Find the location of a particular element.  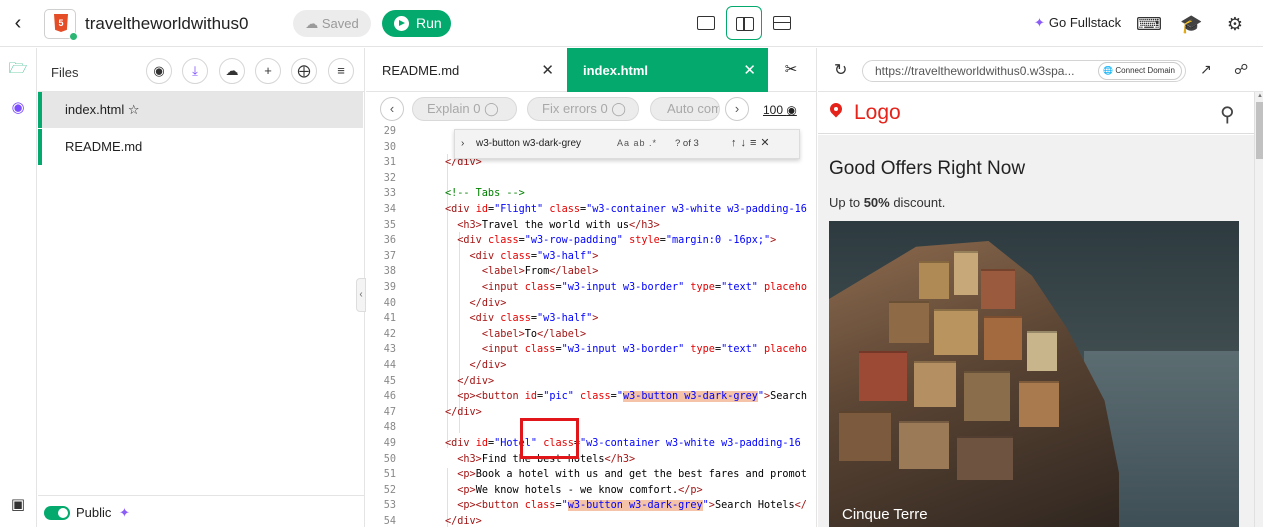

code-line: 41 <div class="w3-half"> is located at coordinates (591, 319).